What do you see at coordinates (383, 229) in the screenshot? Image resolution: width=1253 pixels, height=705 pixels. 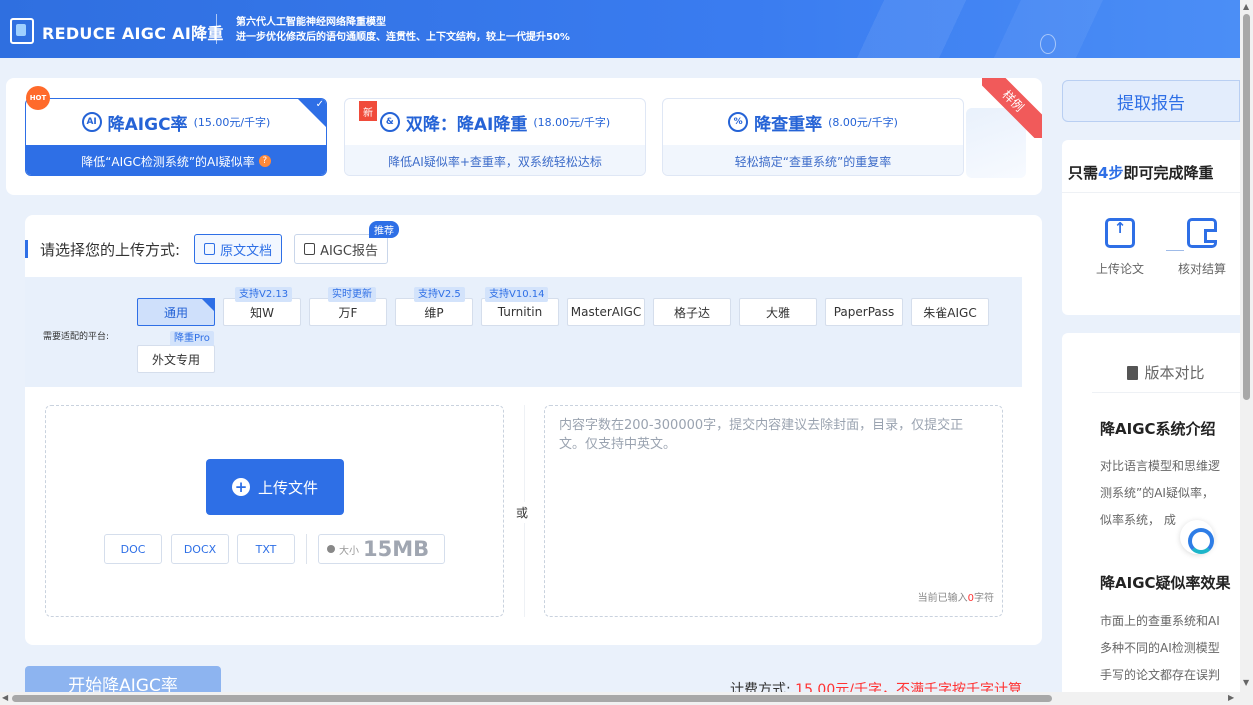 I see `recommend-badge: 推荐` at bounding box center [383, 229].